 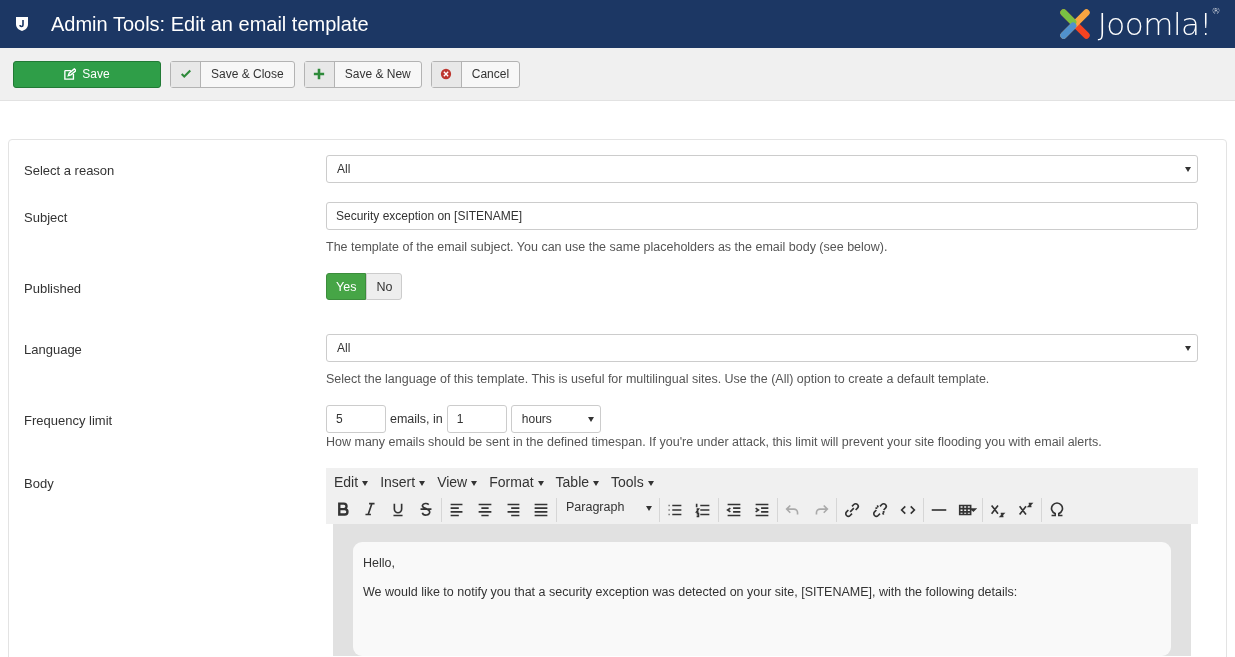 I want to click on help-text: Select the language of this template. This is useful for multilingual sites. Use the (All) option to create a default template., so click(x=658, y=379).